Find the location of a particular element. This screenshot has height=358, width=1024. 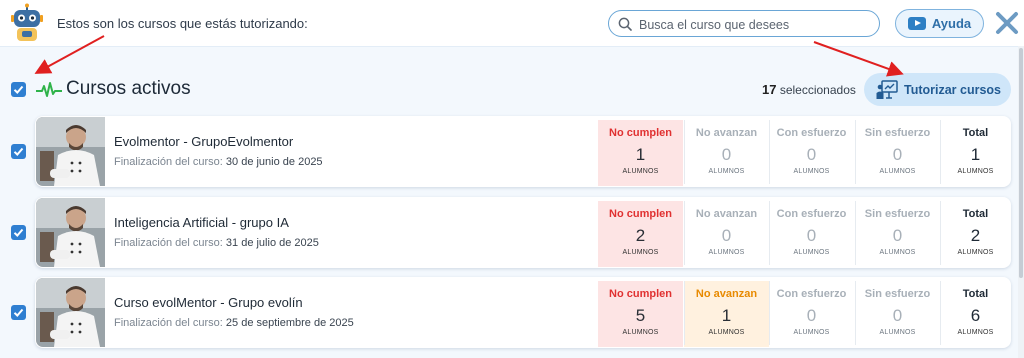

annotation-arrow-left is located at coordinates (69, 54).